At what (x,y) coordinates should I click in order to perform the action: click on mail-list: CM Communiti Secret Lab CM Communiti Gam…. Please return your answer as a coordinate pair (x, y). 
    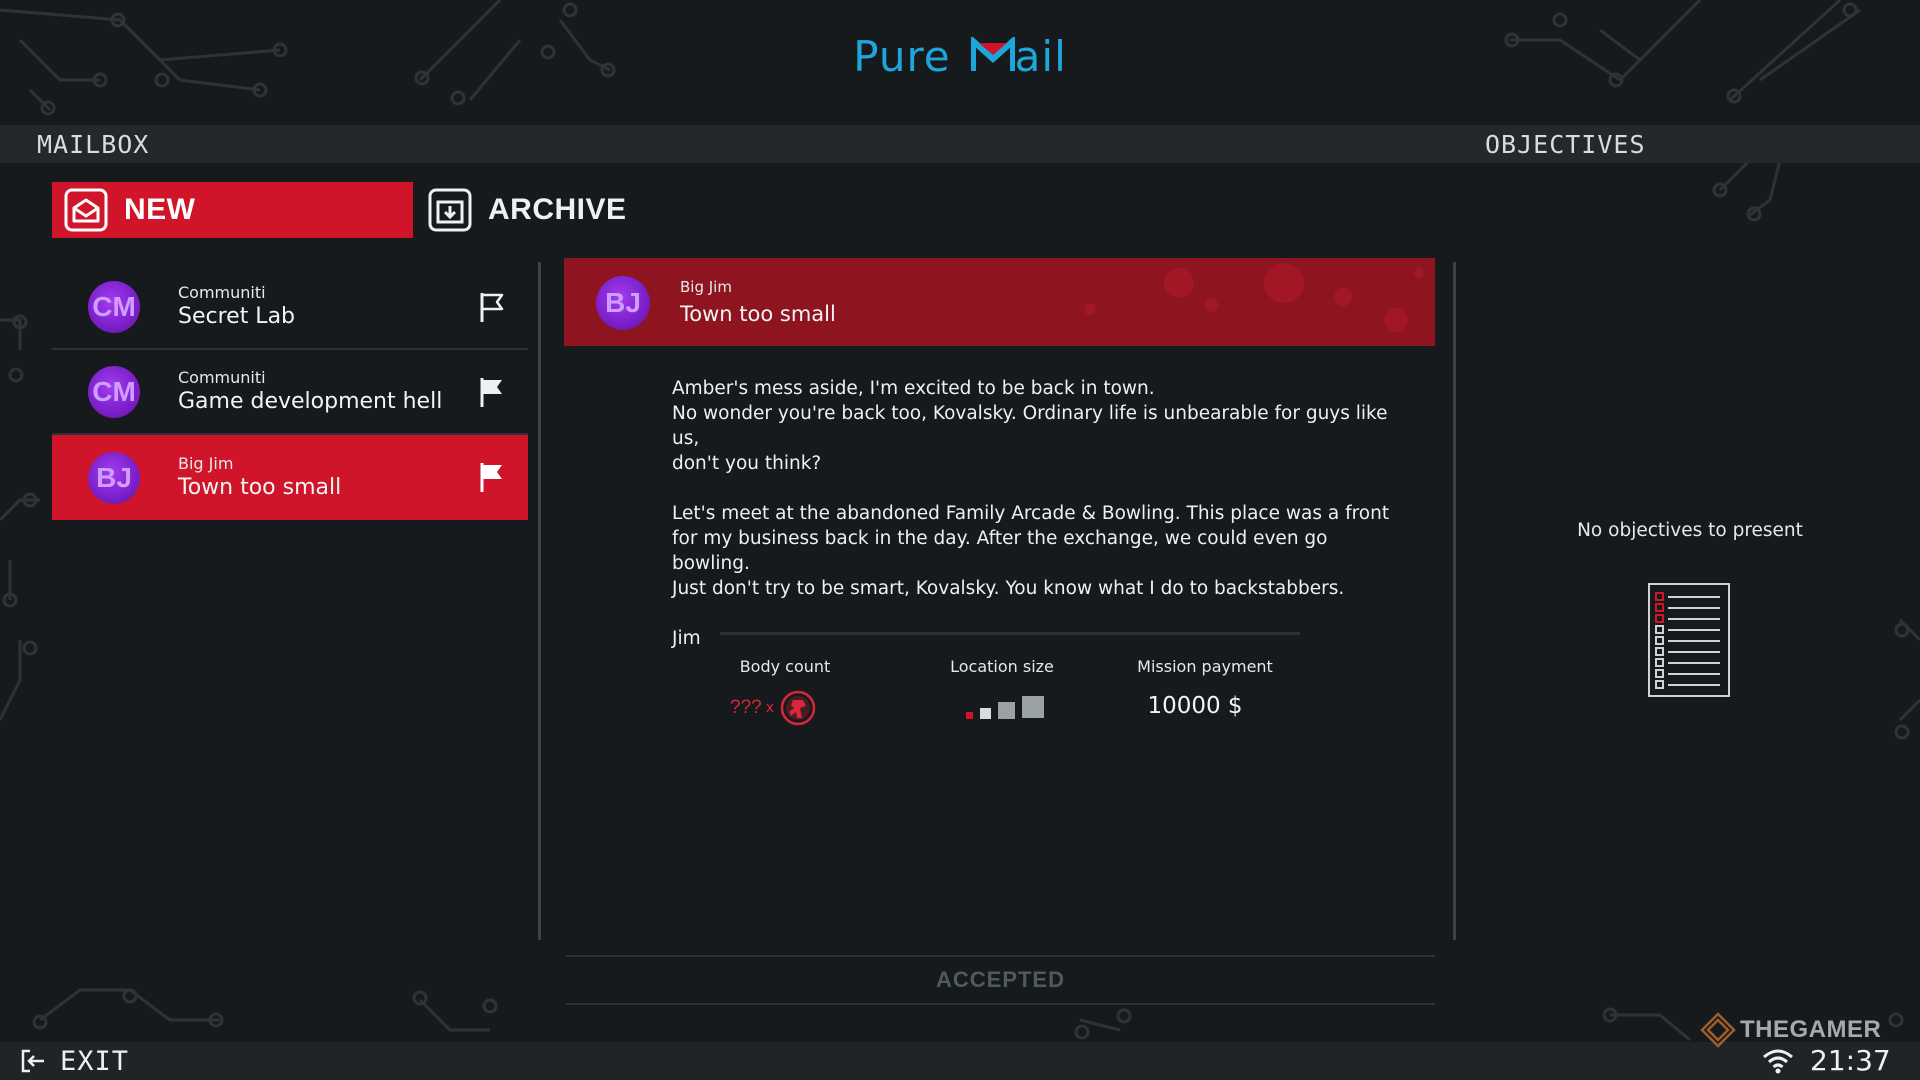
    Looking at the image, I should click on (290, 392).